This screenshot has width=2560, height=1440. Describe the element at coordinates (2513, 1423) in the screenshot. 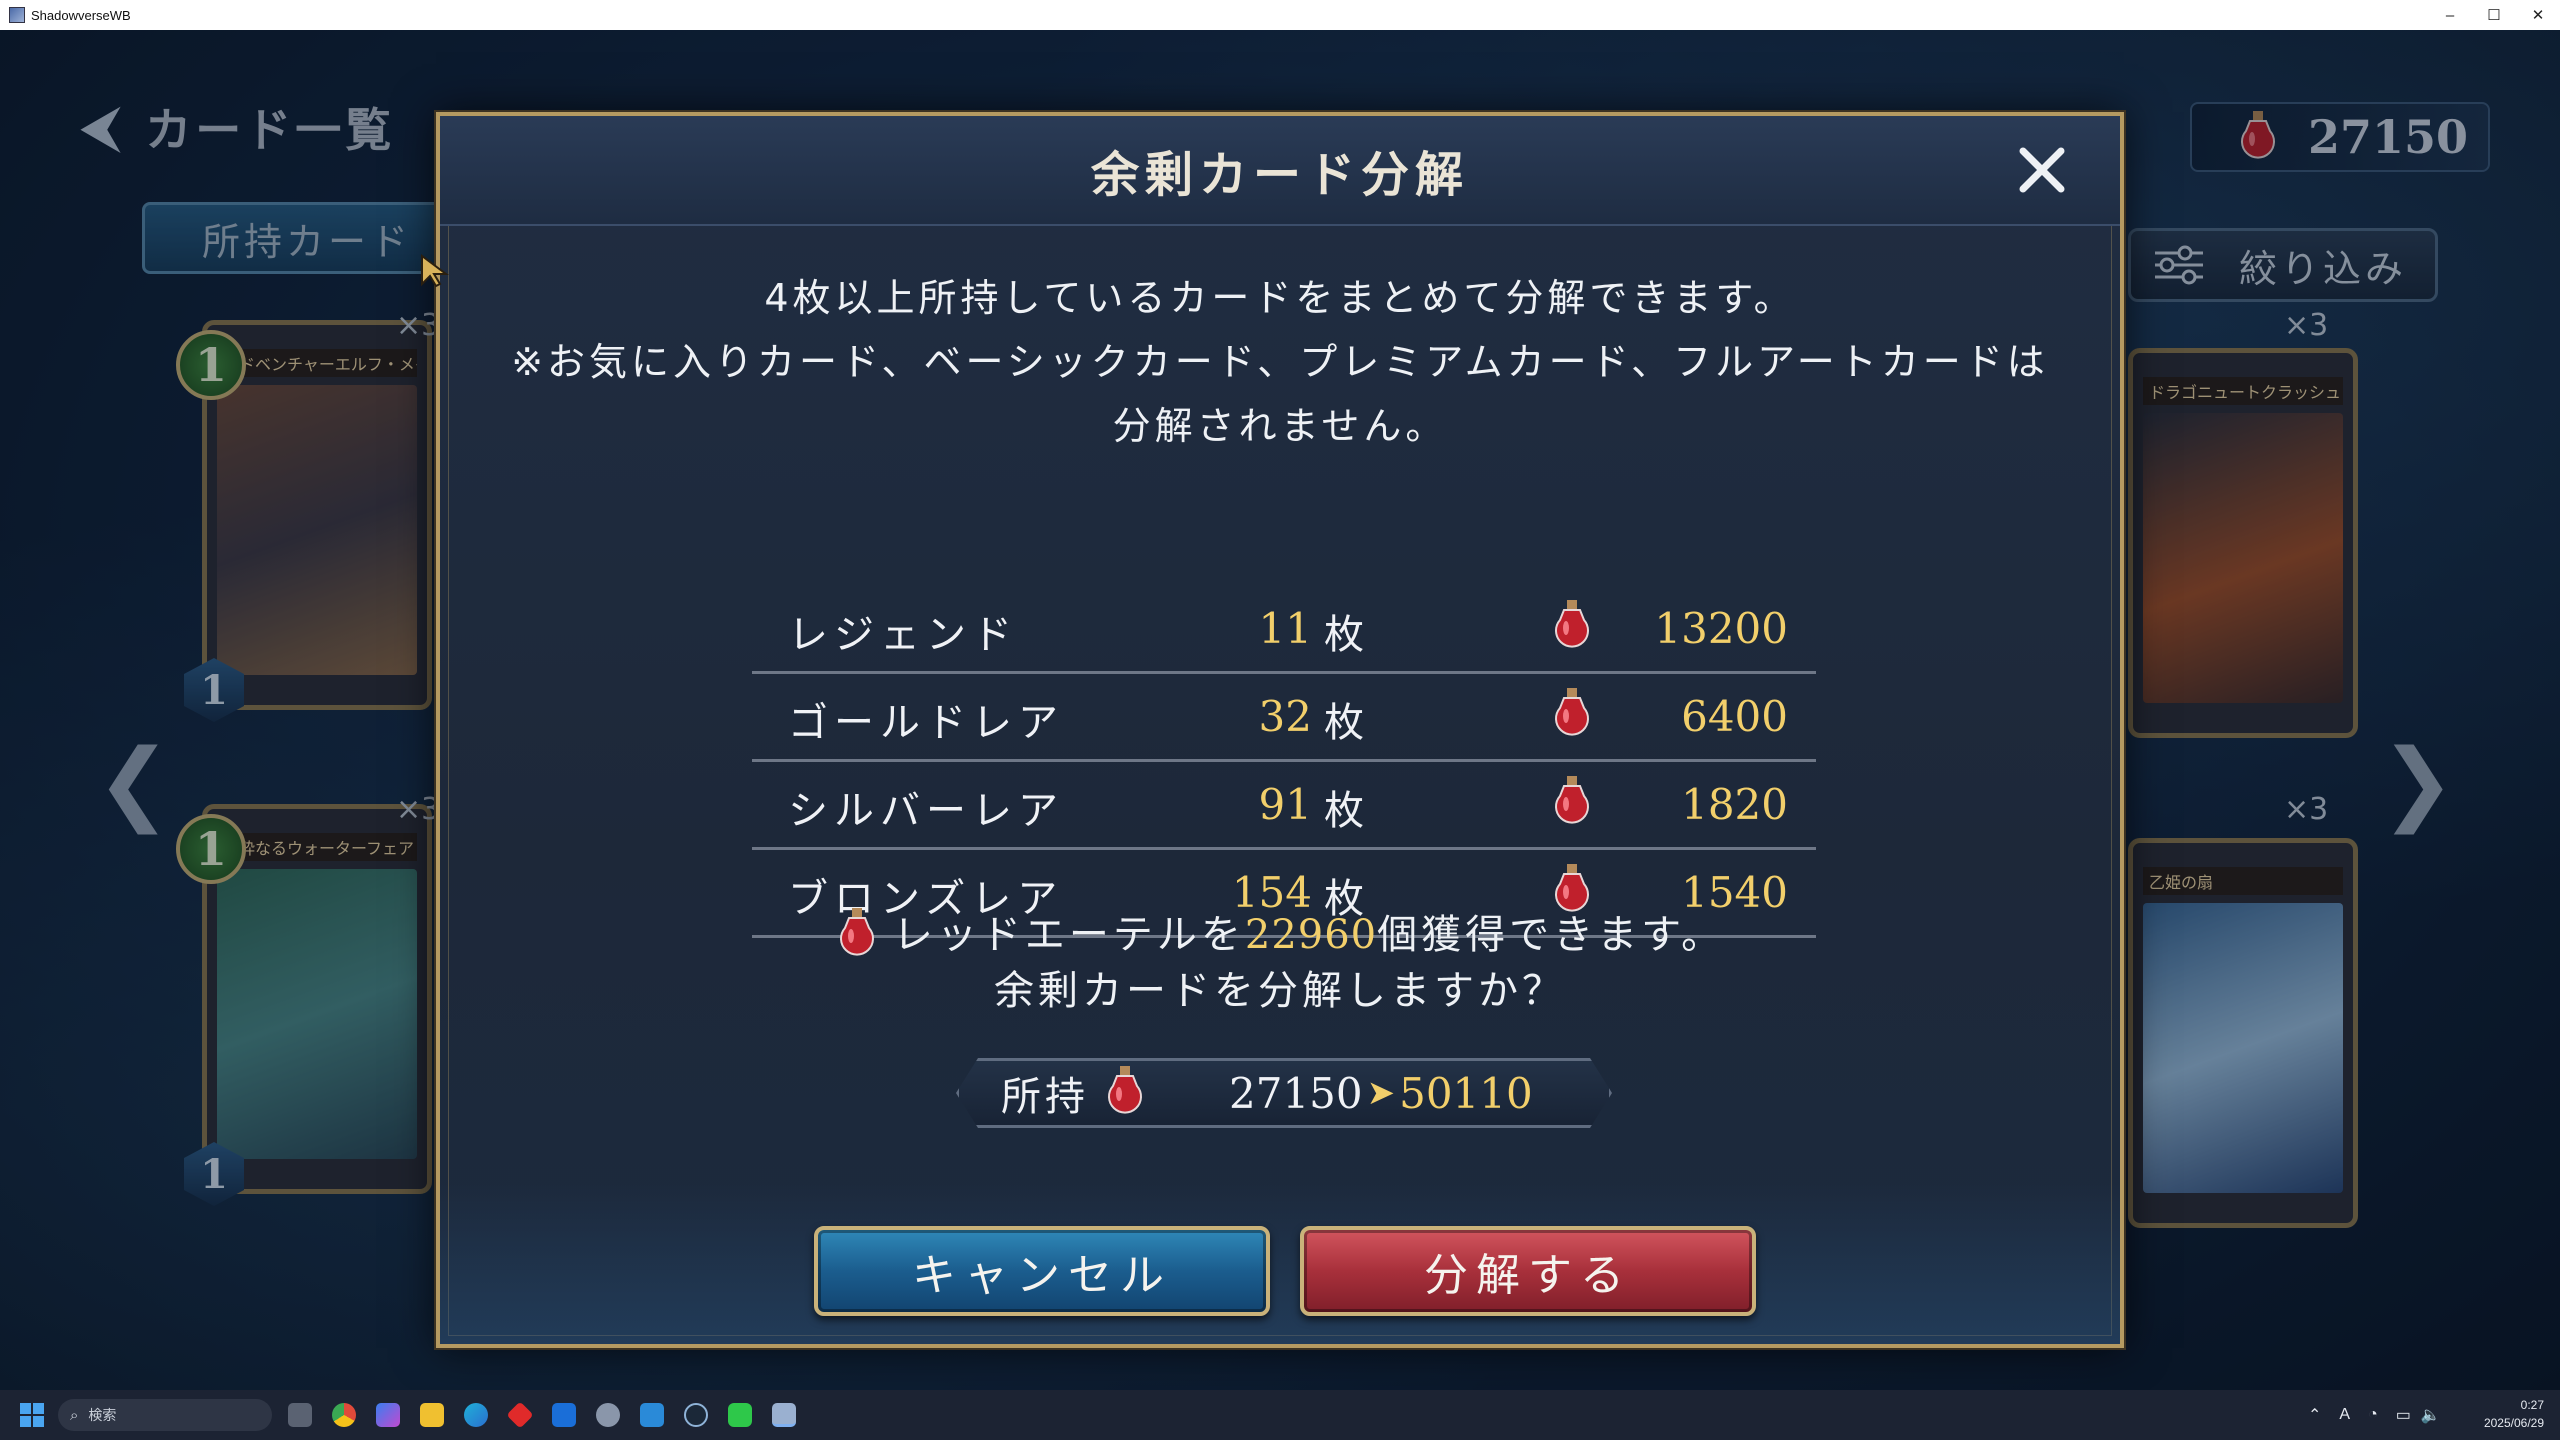

I see `clock-date: 2025/06/29` at that location.